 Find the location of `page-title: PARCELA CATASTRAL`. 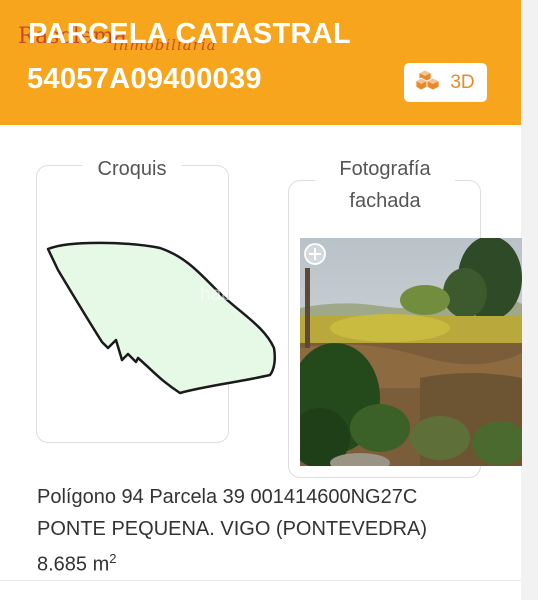

page-title: PARCELA CATASTRAL is located at coordinates (189, 34).